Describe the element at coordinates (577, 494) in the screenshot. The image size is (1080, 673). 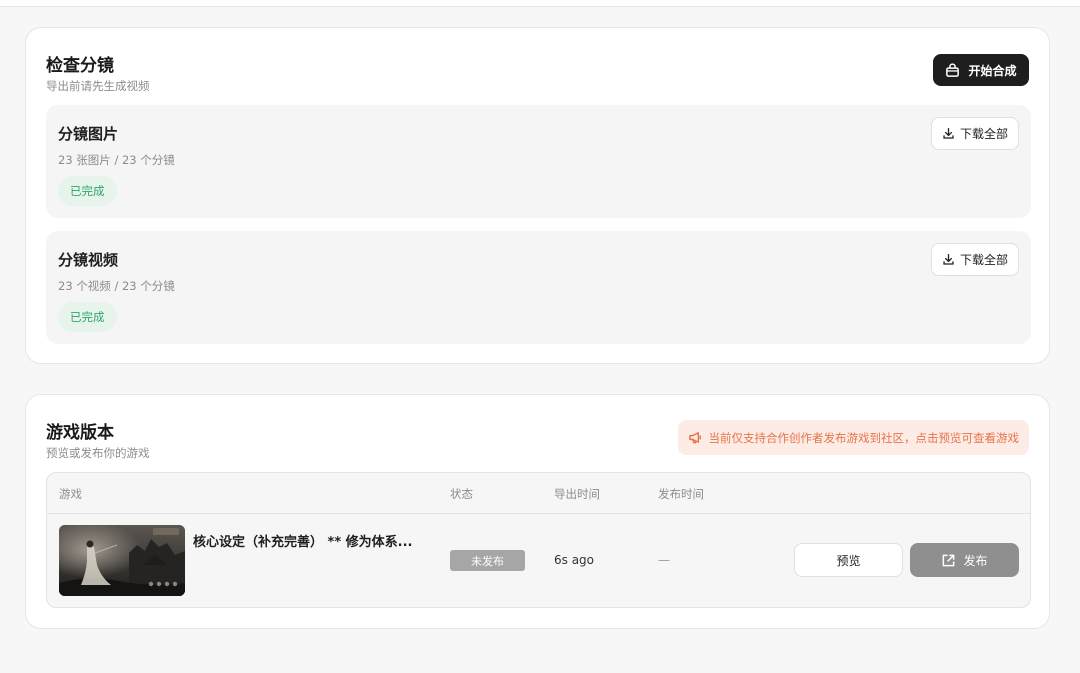
I see `column-header-export-time: 导出时间` at that location.